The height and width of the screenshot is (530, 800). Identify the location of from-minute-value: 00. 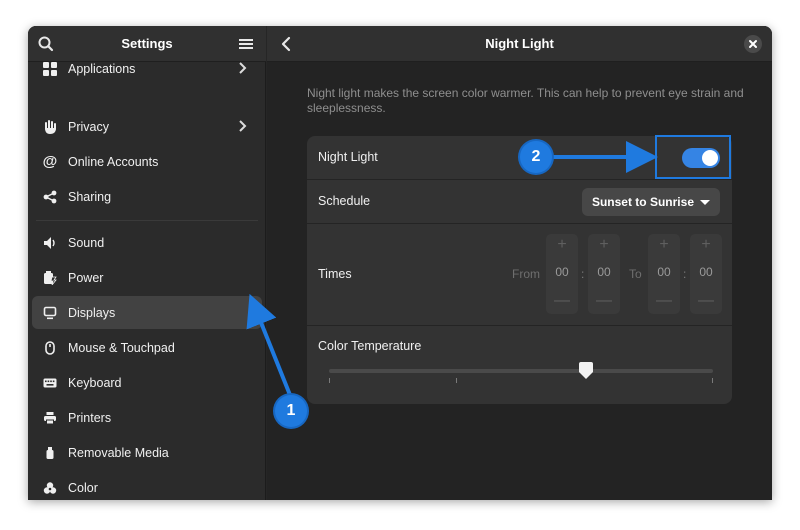
(604, 272).